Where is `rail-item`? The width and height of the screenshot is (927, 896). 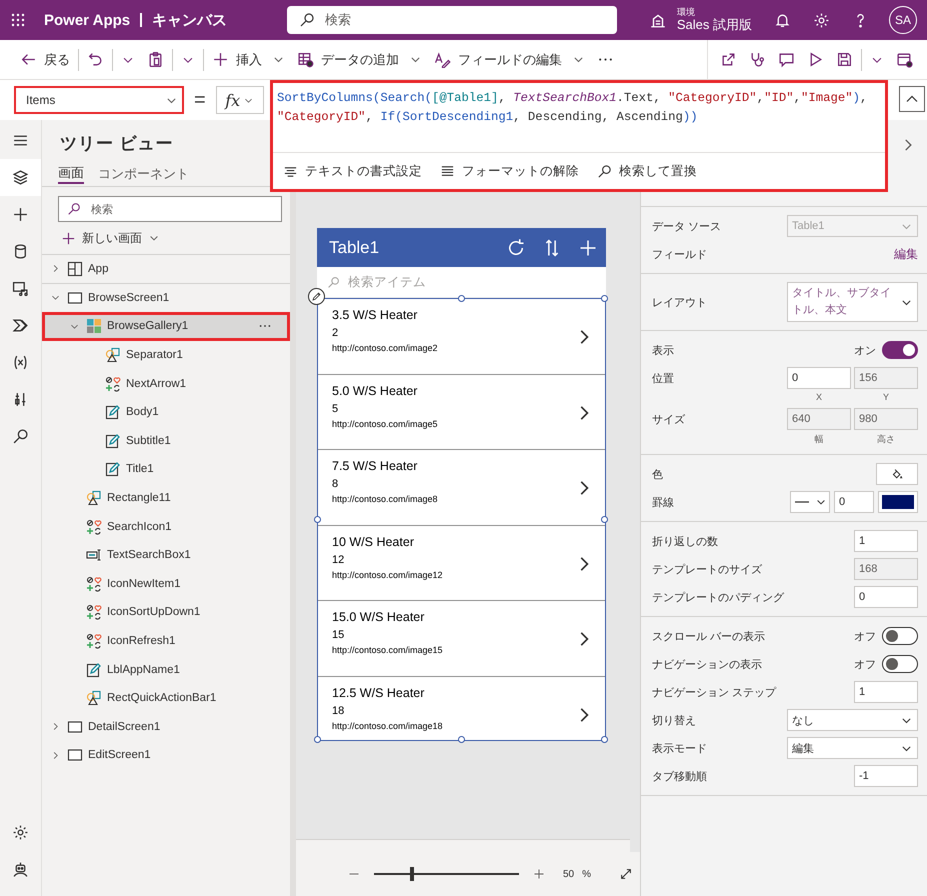
rail-item is located at coordinates (20, 177).